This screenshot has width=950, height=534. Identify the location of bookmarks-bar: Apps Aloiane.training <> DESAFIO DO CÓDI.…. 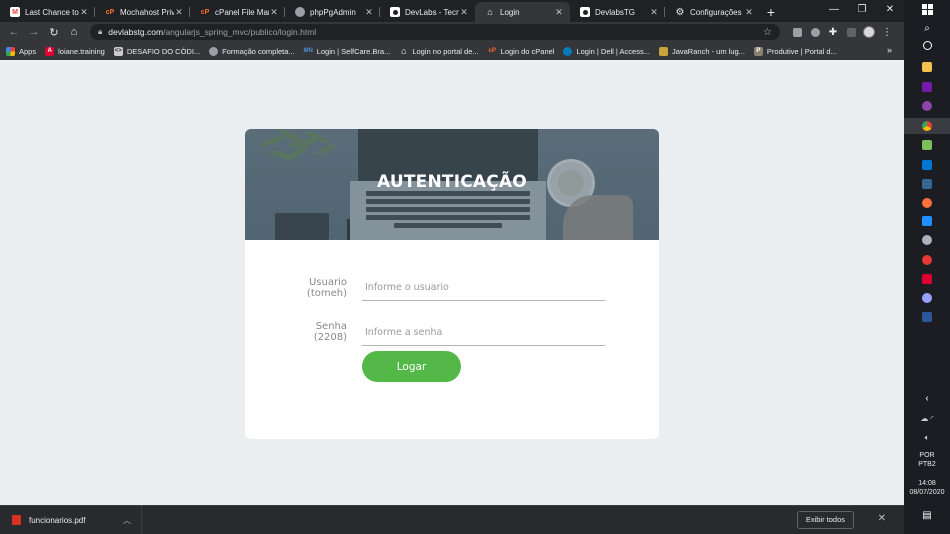
(452, 51).